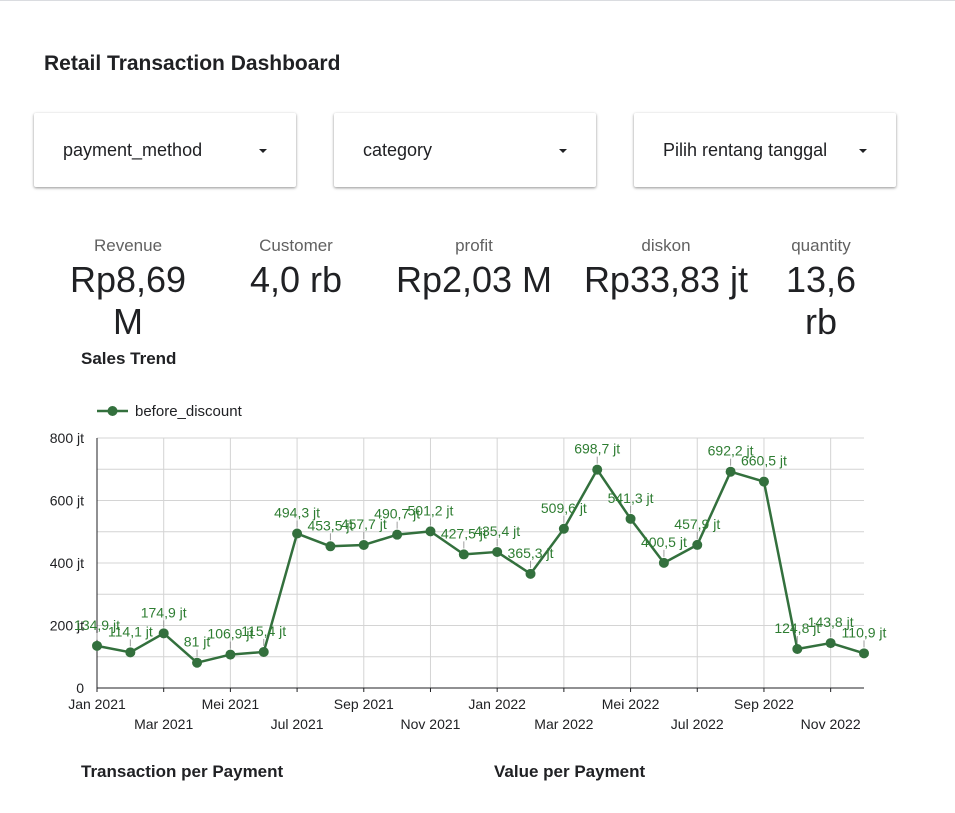 The image size is (955, 813). What do you see at coordinates (666, 279) in the screenshot?
I see `kpi-diskon-value: Rp33,83 jt` at bounding box center [666, 279].